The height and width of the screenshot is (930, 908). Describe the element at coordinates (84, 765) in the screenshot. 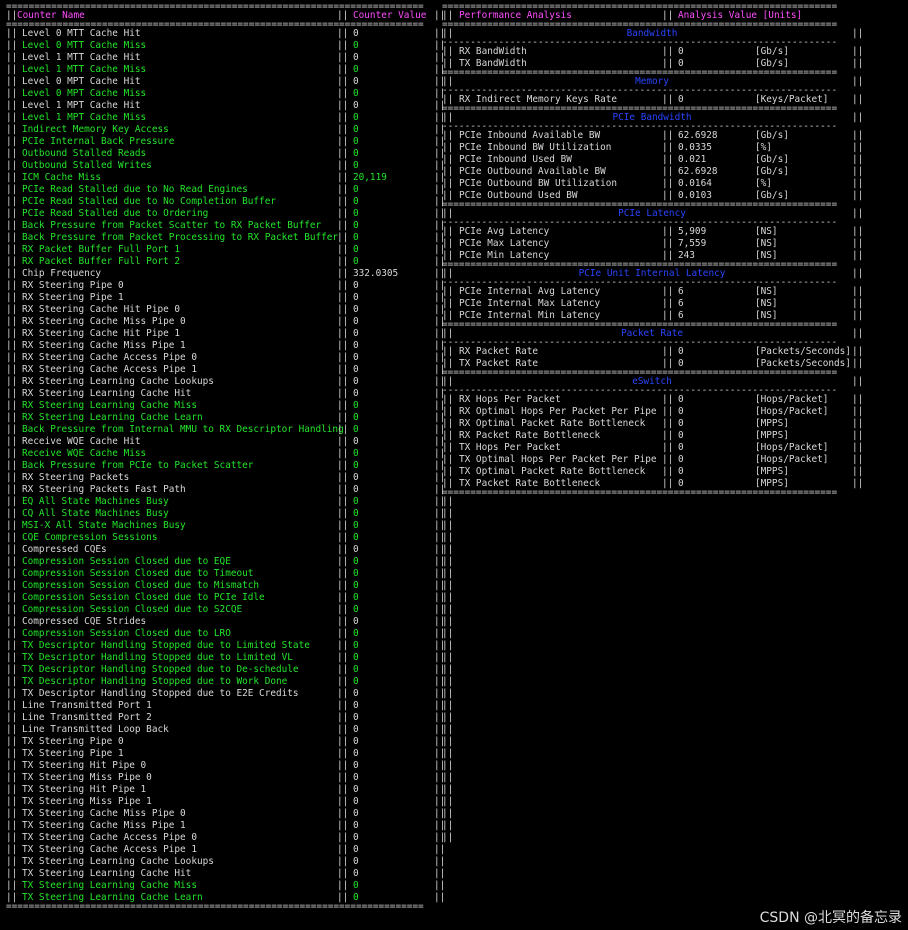

I see `counter-name: TX Steering Hit Pipe 0` at that location.